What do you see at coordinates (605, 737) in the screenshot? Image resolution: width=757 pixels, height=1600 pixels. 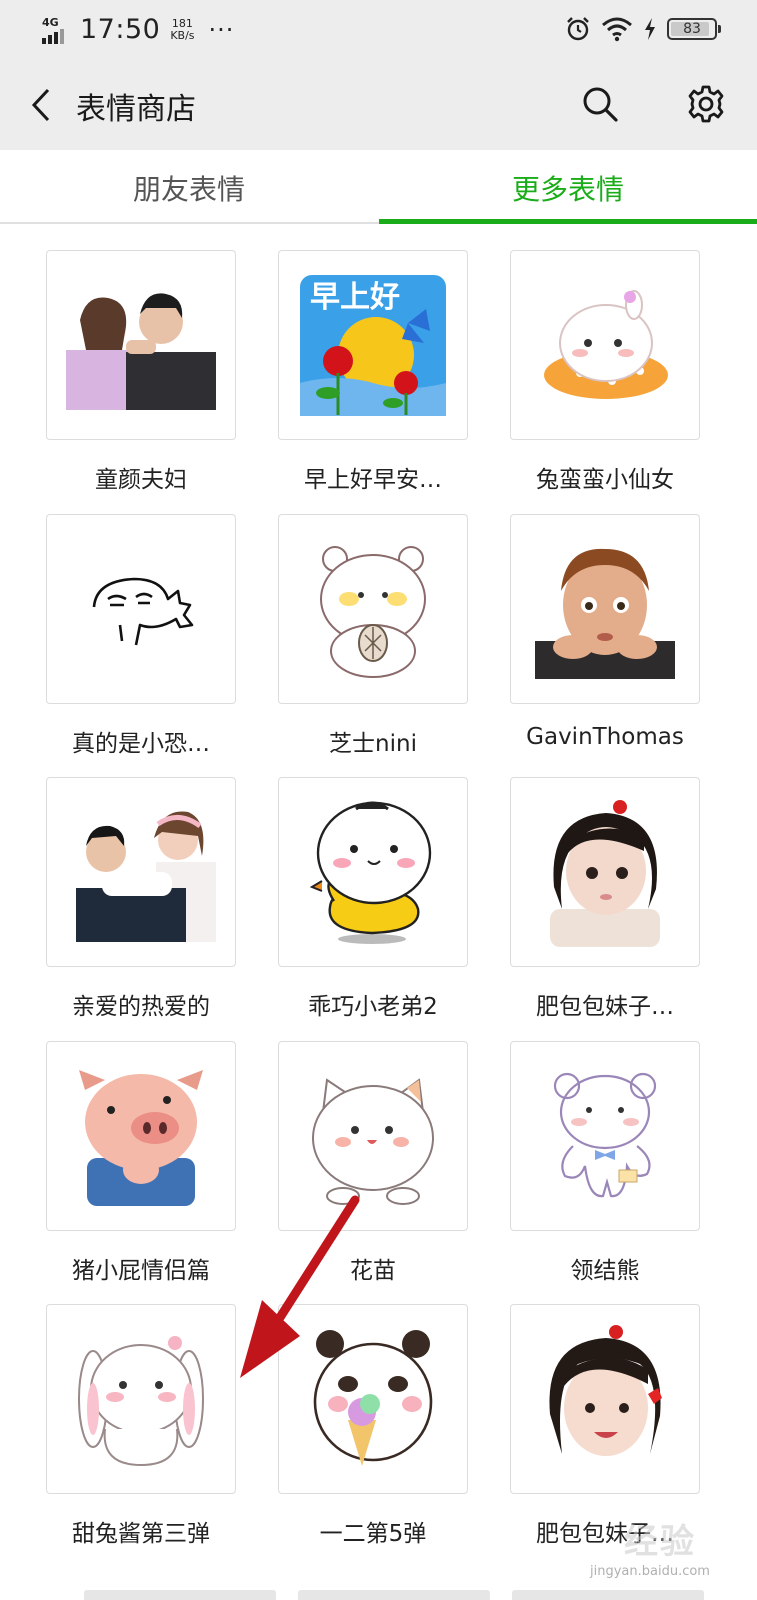 I see `sticker-pack-name: GavinThomas` at bounding box center [605, 737].